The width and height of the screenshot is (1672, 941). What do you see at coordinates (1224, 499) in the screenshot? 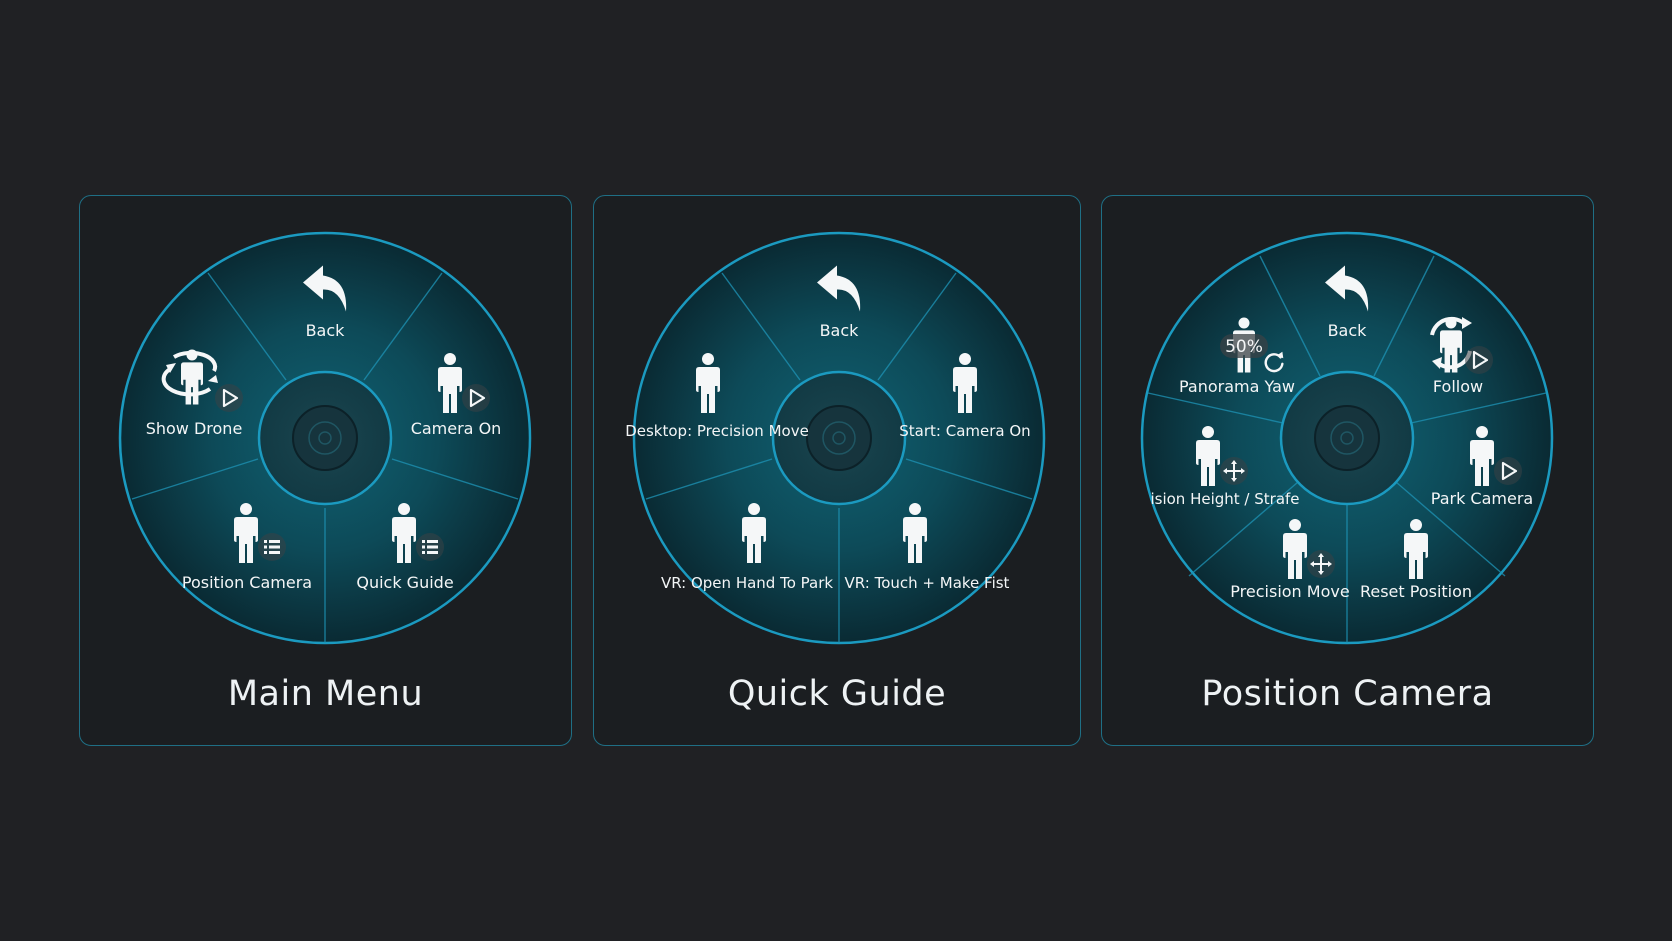
I see `precision-height-strafe-label: ision Height / Strafe` at bounding box center [1224, 499].